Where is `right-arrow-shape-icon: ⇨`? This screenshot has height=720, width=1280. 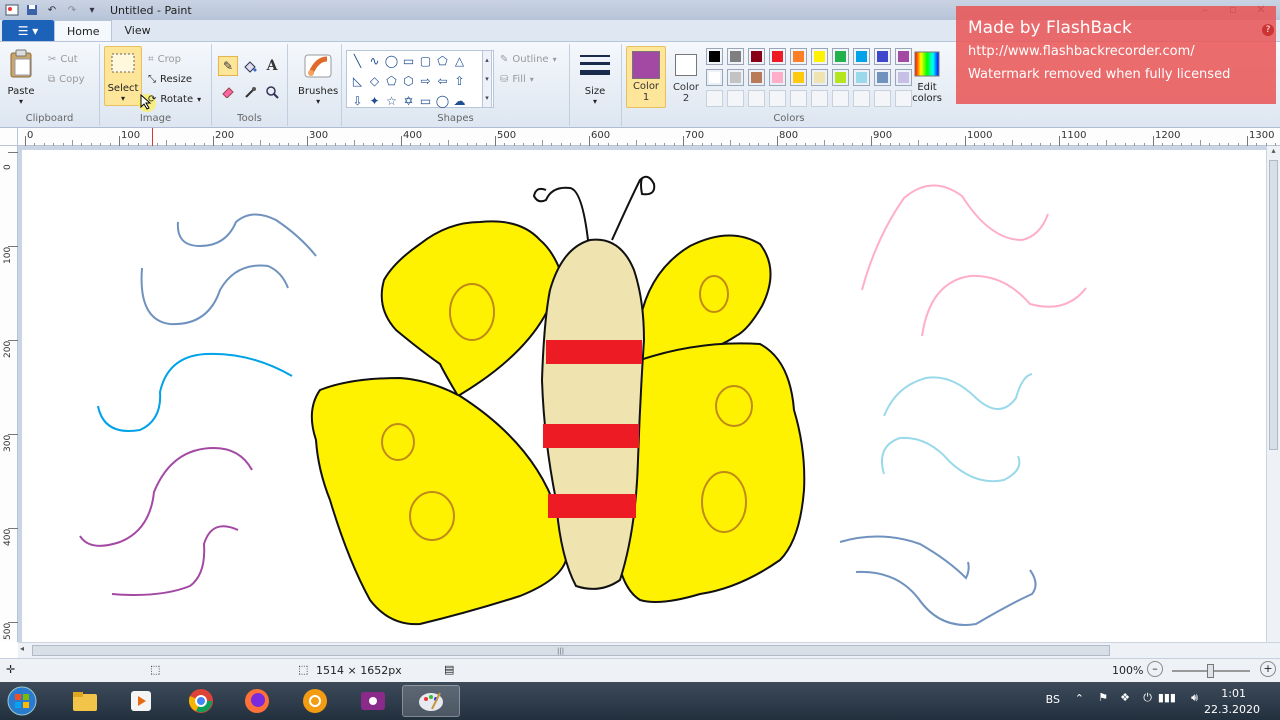
right-arrow-shape-icon: ⇨ is located at coordinates (425, 81).